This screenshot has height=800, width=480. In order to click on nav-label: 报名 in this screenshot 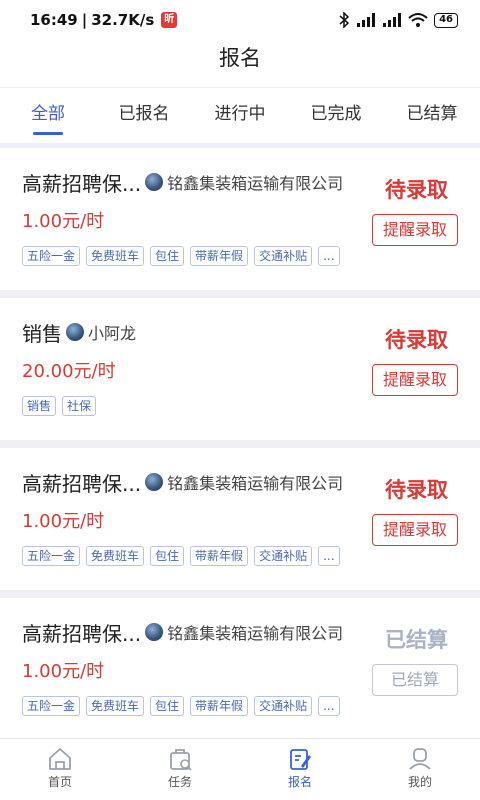, I will do `click(299, 782)`.